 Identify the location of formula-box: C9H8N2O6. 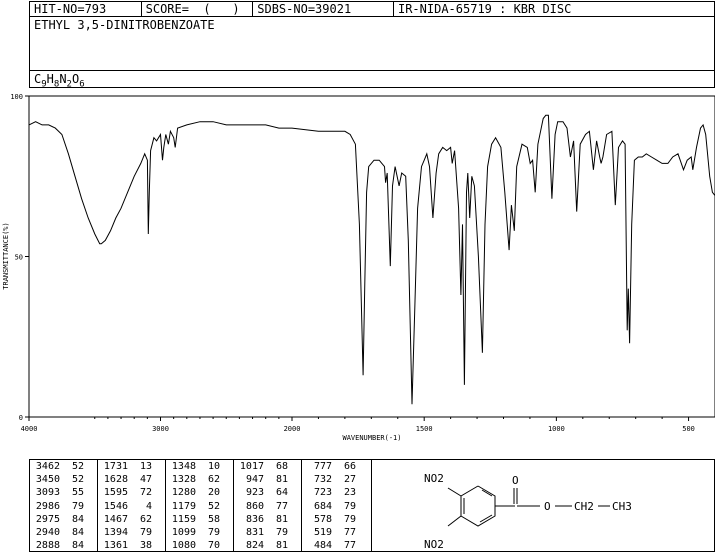
(372, 80).